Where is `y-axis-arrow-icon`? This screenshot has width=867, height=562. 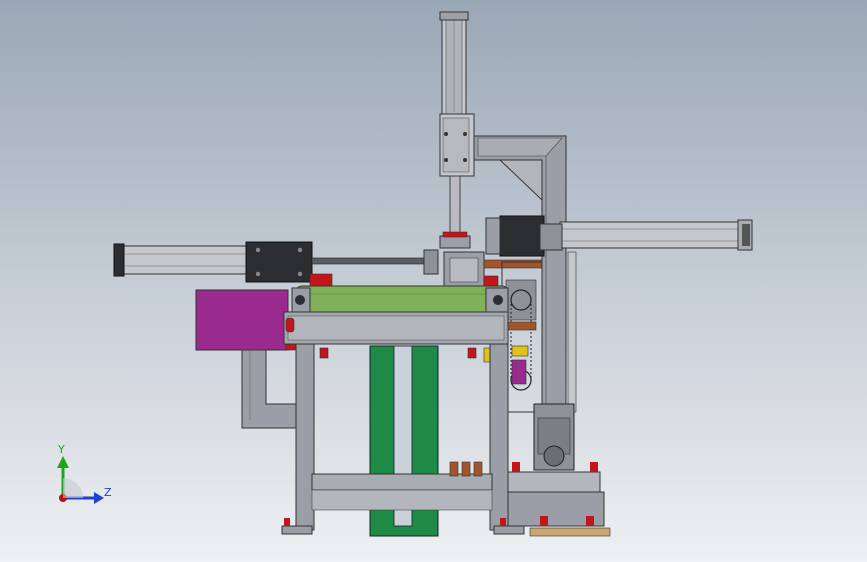 y-axis-arrow-icon is located at coordinates (63, 462).